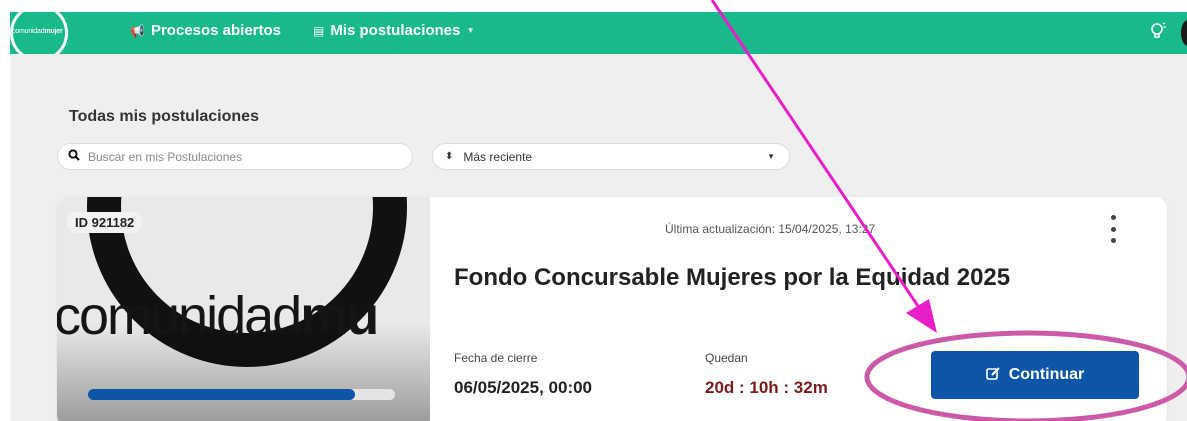  I want to click on deadline-value: 06/05/2025, 00:00, so click(523, 387).